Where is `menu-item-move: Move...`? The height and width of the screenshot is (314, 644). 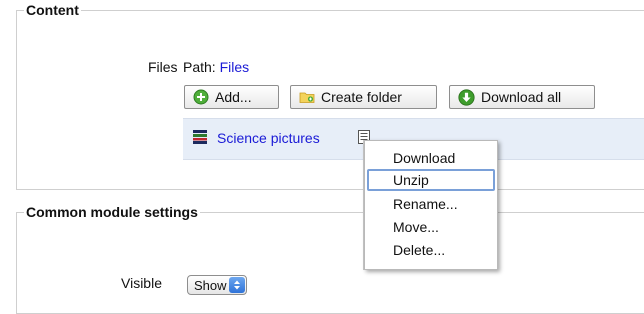 menu-item-move: Move... is located at coordinates (431, 227).